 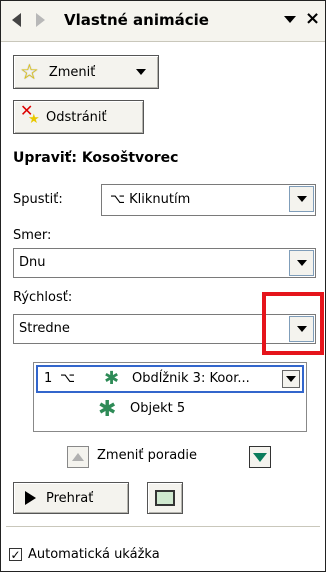 I want to click on autopreview-checkbox: ✓, so click(x=15, y=554).